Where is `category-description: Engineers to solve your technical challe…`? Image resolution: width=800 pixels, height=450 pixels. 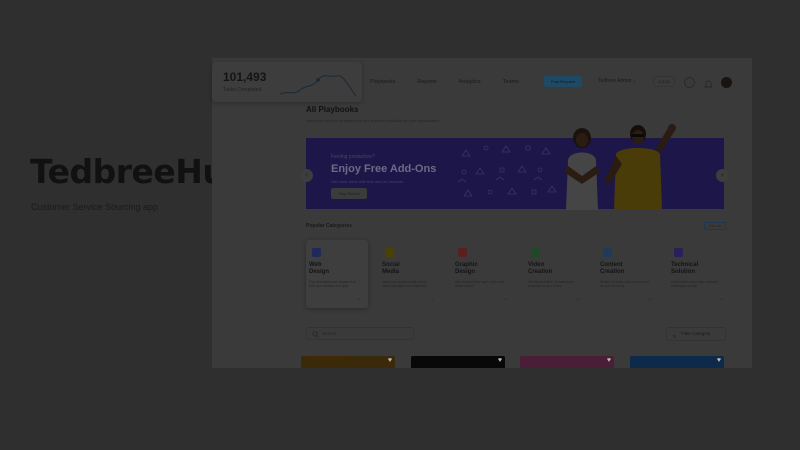 category-description: Engineers to solve your technical challe… is located at coordinates (694, 284).